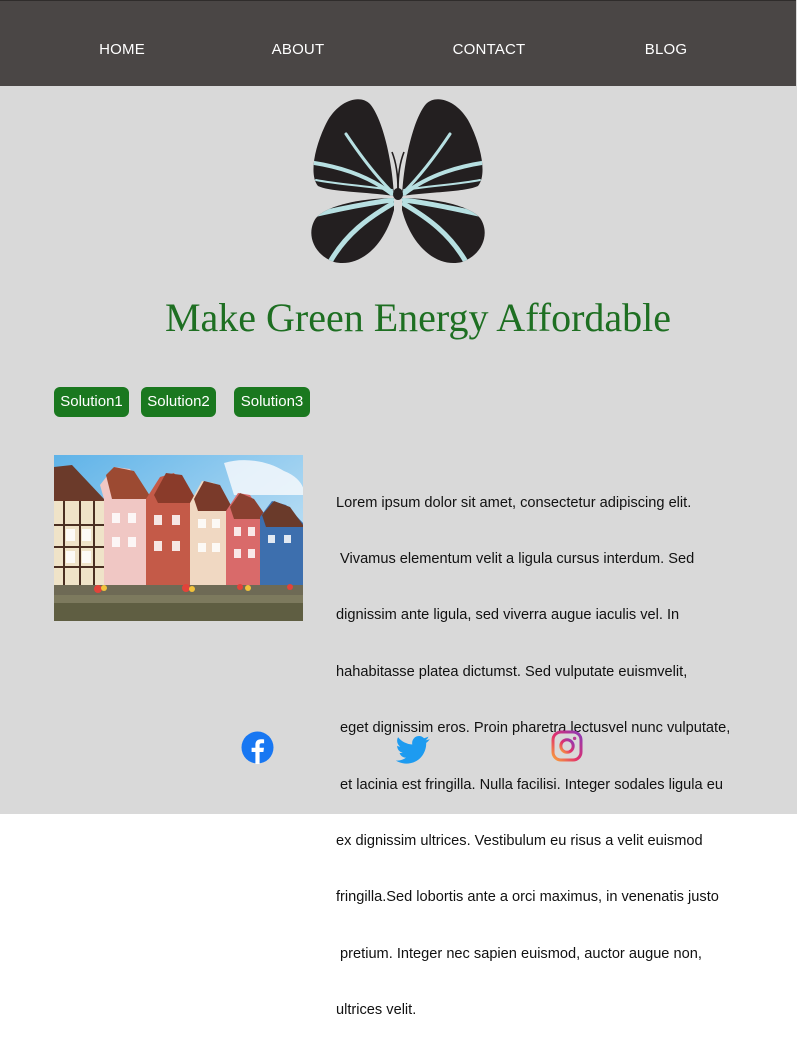 The image size is (803, 1039). I want to click on instagram-icon, so click(567, 746).